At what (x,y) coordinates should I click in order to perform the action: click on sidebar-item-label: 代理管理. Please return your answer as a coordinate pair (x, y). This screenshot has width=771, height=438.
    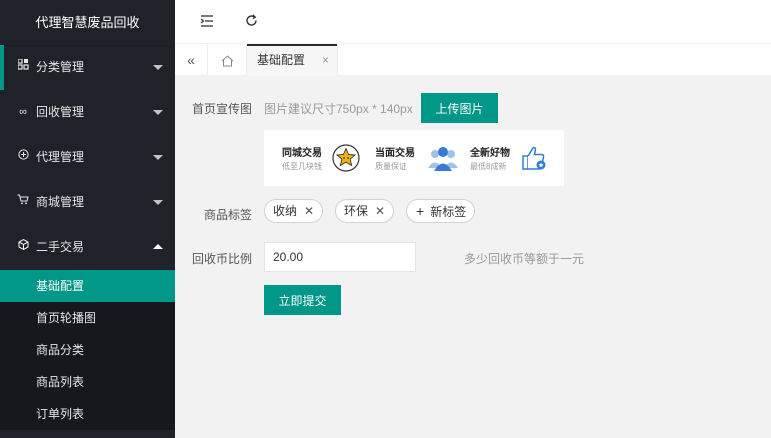
    Looking at the image, I should click on (60, 157).